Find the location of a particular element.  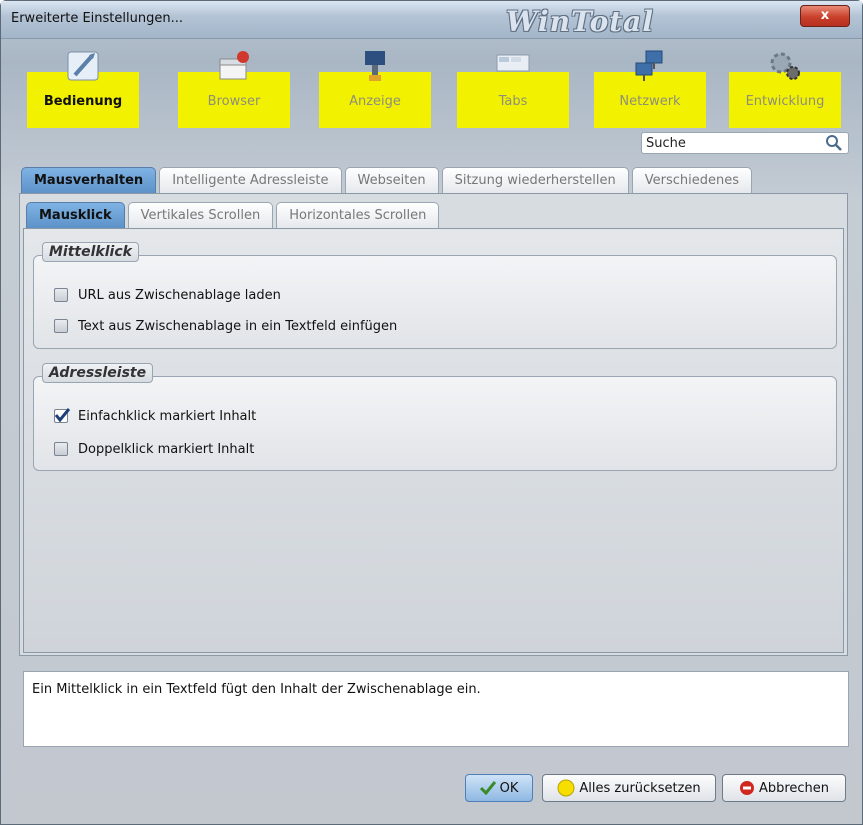

cancel-button-label: Abbrechen is located at coordinates (794, 788).